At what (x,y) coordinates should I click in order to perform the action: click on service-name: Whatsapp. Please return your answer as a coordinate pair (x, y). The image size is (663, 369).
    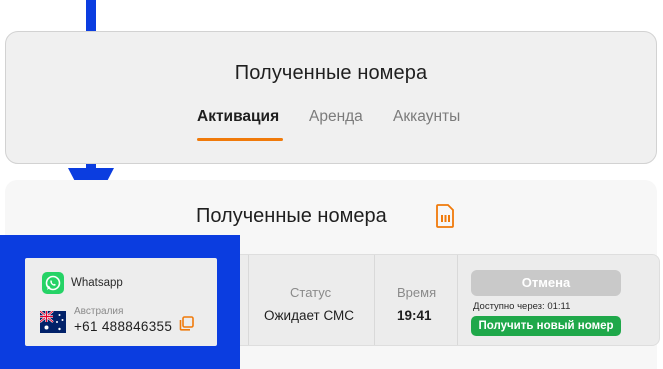
    Looking at the image, I should click on (97, 283).